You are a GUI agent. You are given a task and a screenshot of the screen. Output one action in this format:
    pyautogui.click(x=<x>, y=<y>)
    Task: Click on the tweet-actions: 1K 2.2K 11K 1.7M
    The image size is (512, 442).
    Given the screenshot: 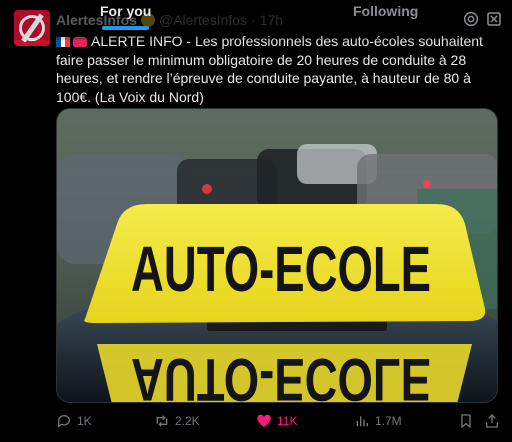 What is the action you would take?
    pyautogui.click(x=277, y=423)
    